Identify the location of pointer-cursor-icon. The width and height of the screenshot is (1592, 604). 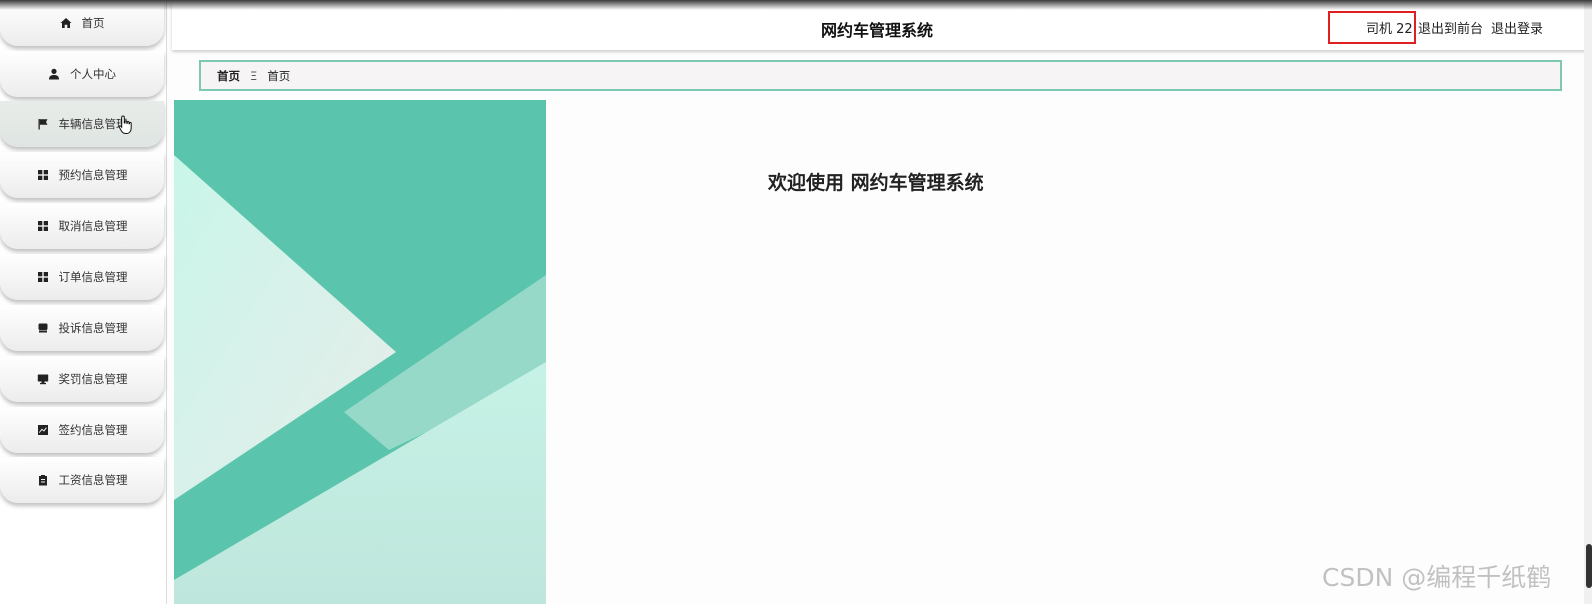
(125, 124).